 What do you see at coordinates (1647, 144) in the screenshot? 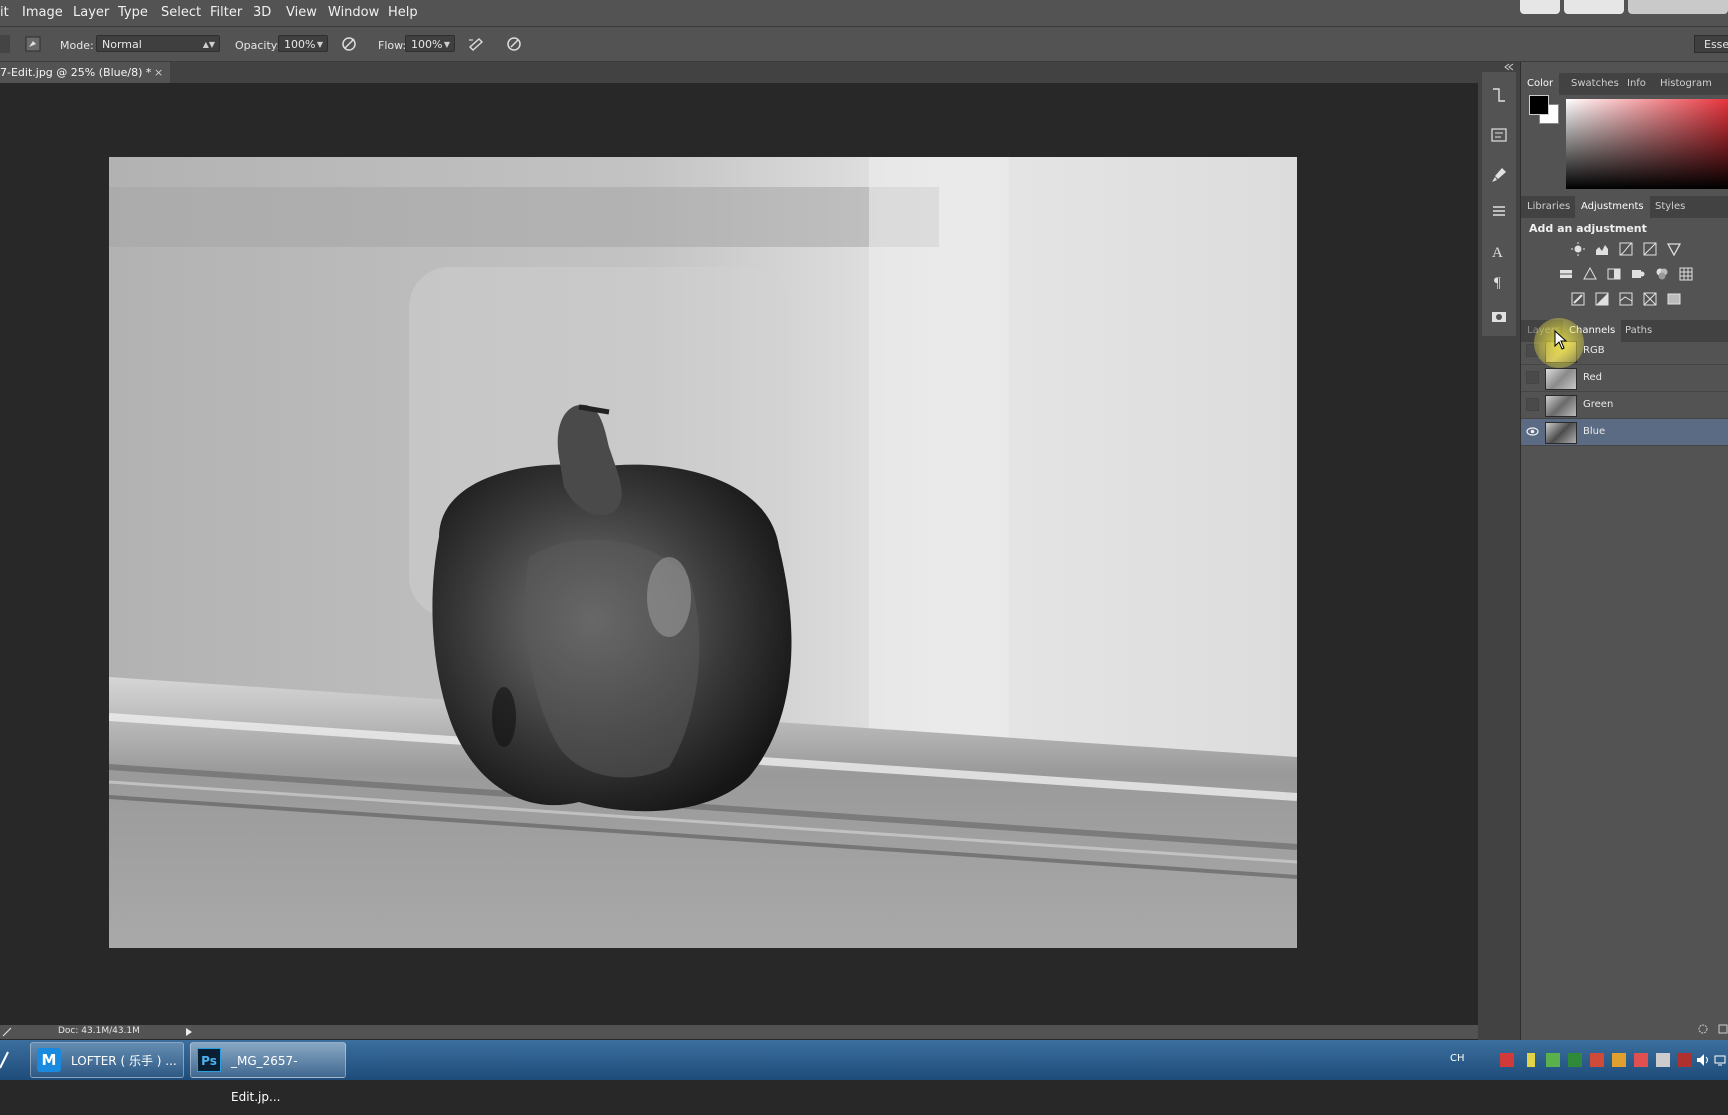
I see `color-spectrum-ramp` at bounding box center [1647, 144].